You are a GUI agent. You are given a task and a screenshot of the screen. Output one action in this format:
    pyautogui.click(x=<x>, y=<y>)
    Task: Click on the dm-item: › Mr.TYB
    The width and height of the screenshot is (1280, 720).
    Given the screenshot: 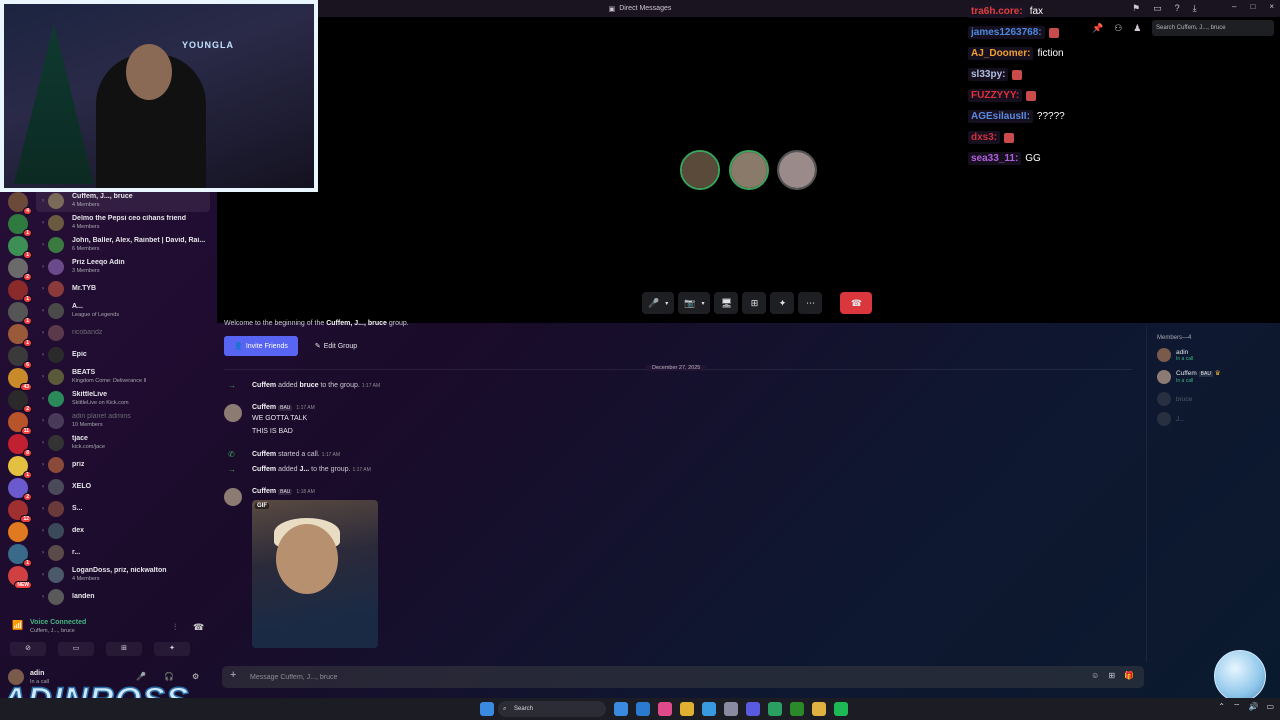 What is the action you would take?
    pyautogui.click(x=126, y=289)
    